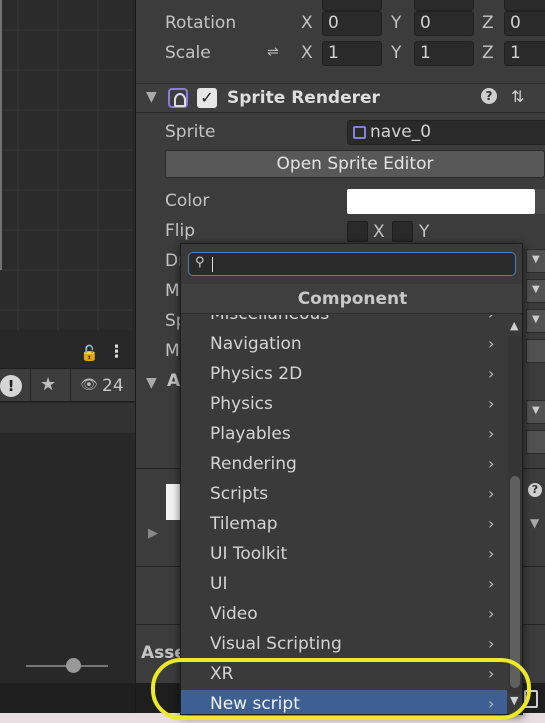 The width and height of the screenshot is (545, 723). I want to click on rotation-y-field: 0, so click(444, 23).